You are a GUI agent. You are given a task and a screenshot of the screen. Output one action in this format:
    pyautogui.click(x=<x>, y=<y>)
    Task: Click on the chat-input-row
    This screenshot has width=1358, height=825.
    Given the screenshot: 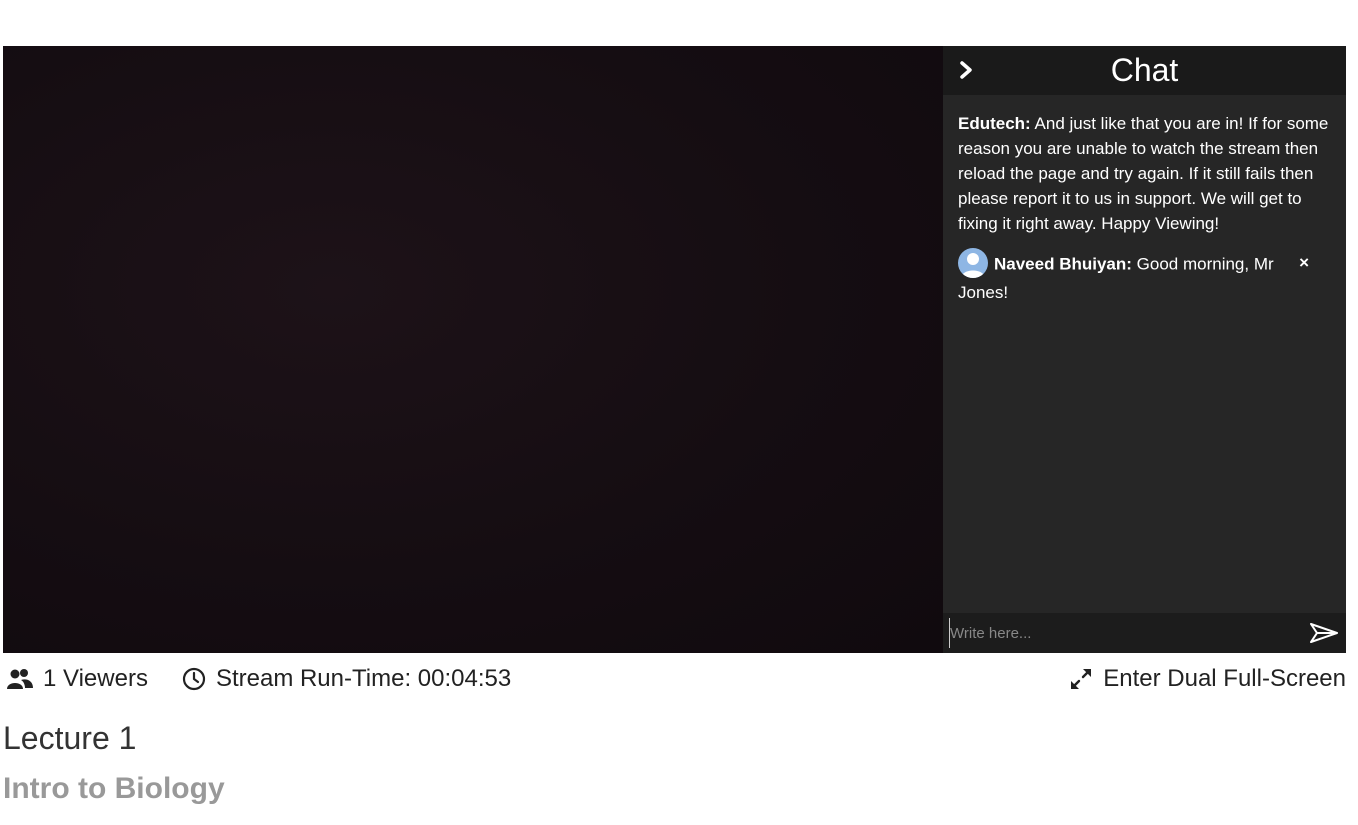 What is the action you would take?
    pyautogui.click(x=1144, y=633)
    